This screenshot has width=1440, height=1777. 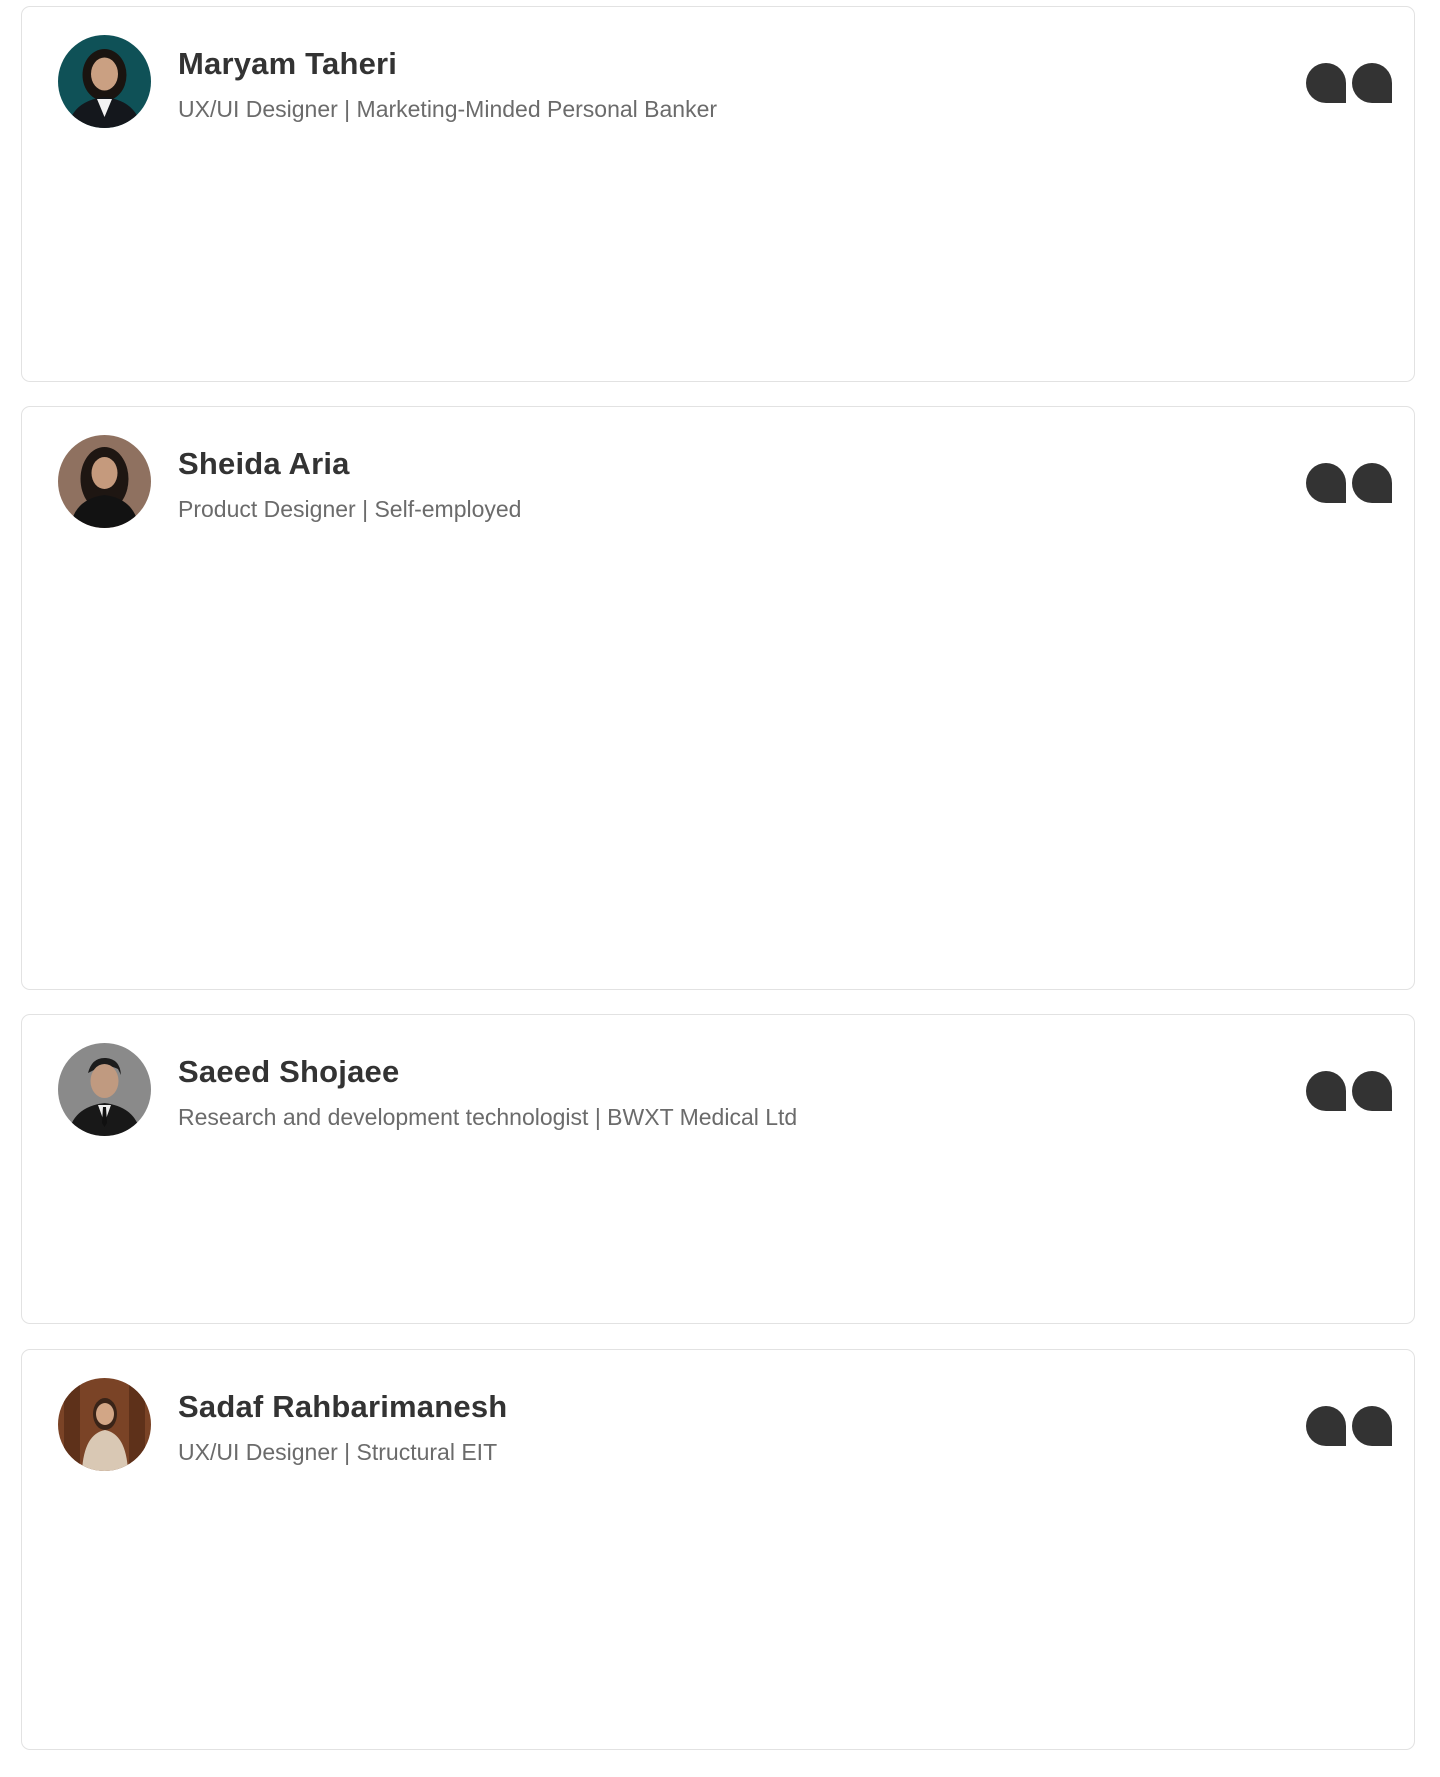 What do you see at coordinates (264, 463) in the screenshot?
I see `person-name: Sheida Aria` at bounding box center [264, 463].